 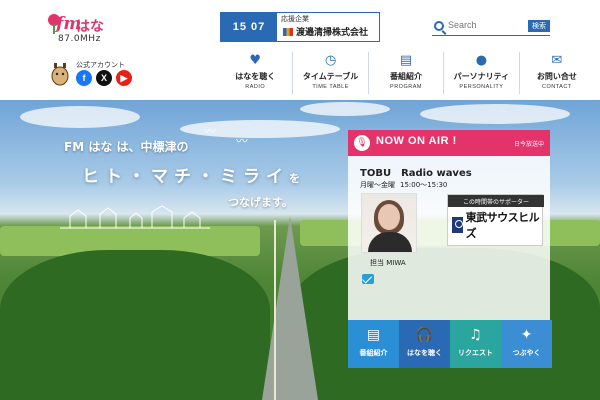 What do you see at coordinates (368, 279) in the screenshot?
I see `mail-icon` at bounding box center [368, 279].